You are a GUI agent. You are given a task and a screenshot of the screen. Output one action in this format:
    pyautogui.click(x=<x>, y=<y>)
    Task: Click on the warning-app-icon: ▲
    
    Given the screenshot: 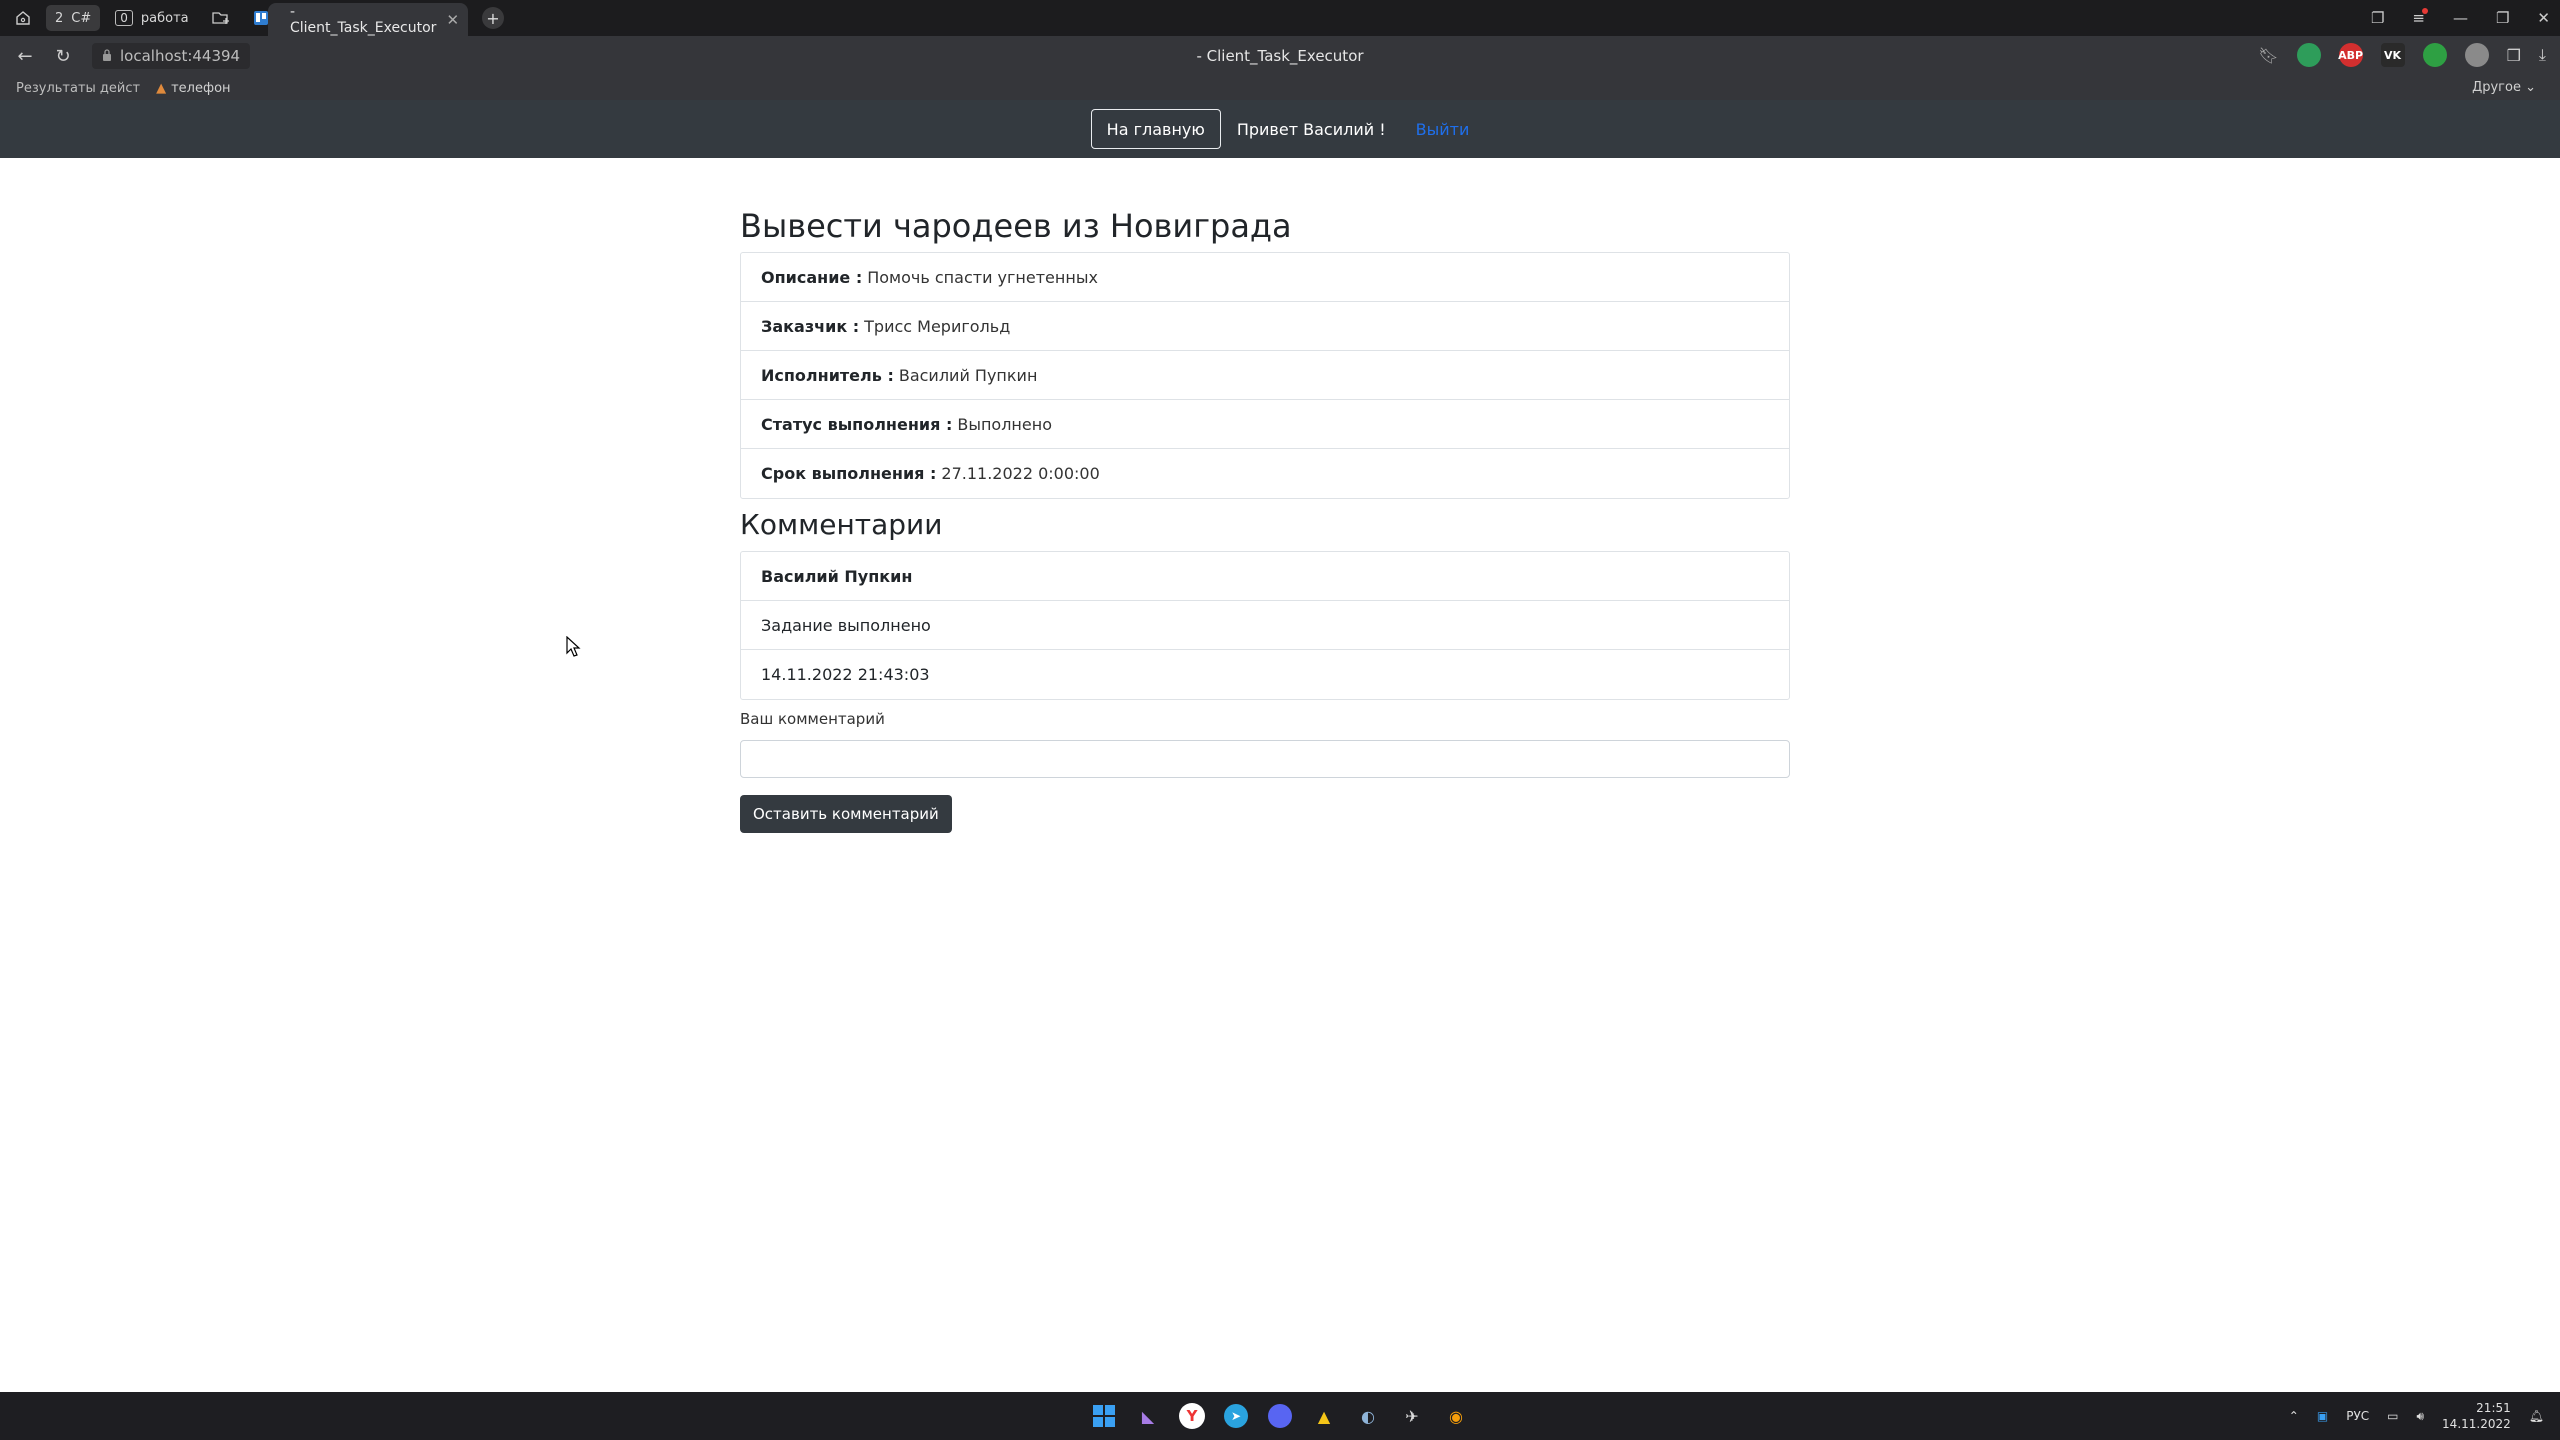 What is the action you would take?
    pyautogui.click(x=1324, y=1416)
    